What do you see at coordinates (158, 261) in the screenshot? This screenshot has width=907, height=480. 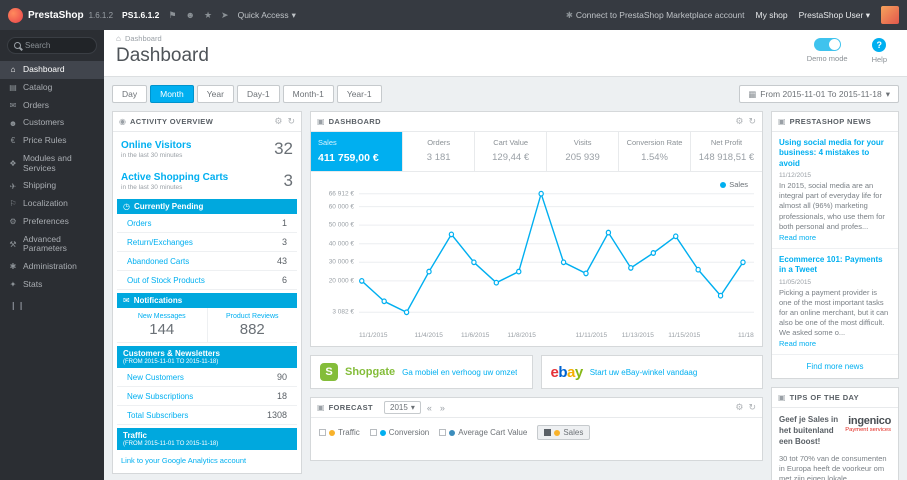 I see `stat-label: Abandoned Carts` at bounding box center [158, 261].